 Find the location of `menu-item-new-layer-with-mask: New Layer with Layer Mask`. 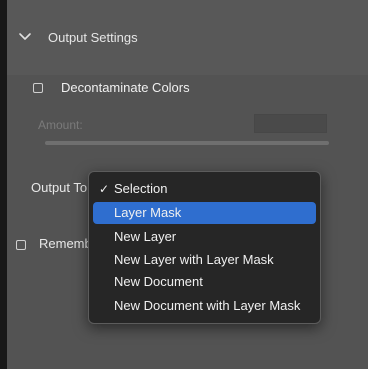

menu-item-new-layer-with-mask: New Layer with Layer Mask is located at coordinates (204, 260).